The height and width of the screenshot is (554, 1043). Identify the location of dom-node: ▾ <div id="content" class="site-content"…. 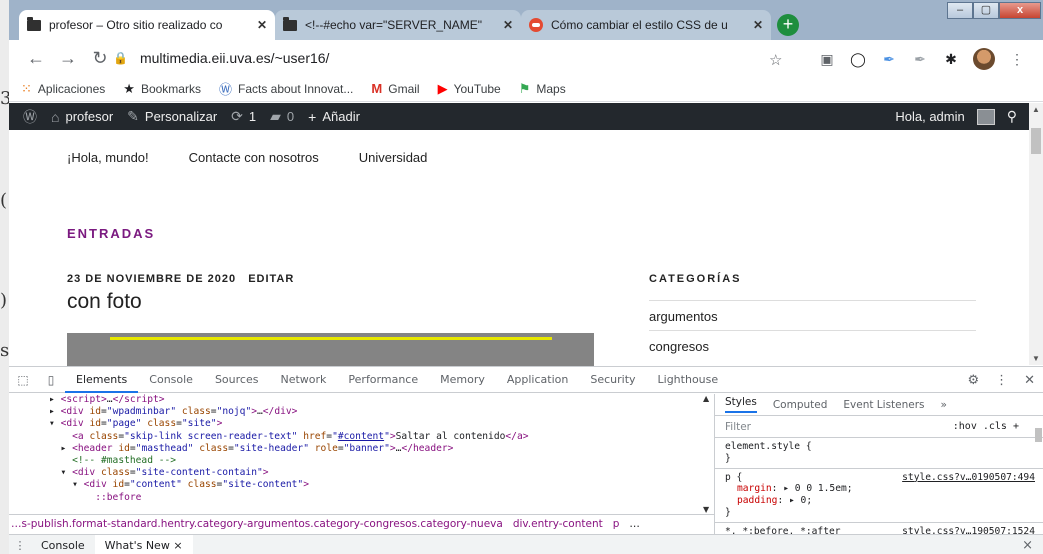
(379, 485).